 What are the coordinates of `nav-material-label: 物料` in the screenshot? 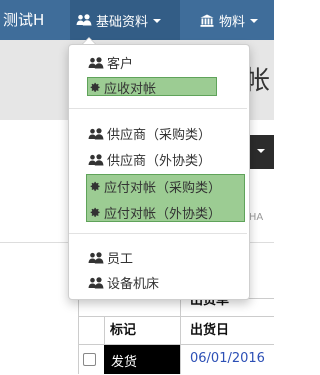 It's located at (232, 22).